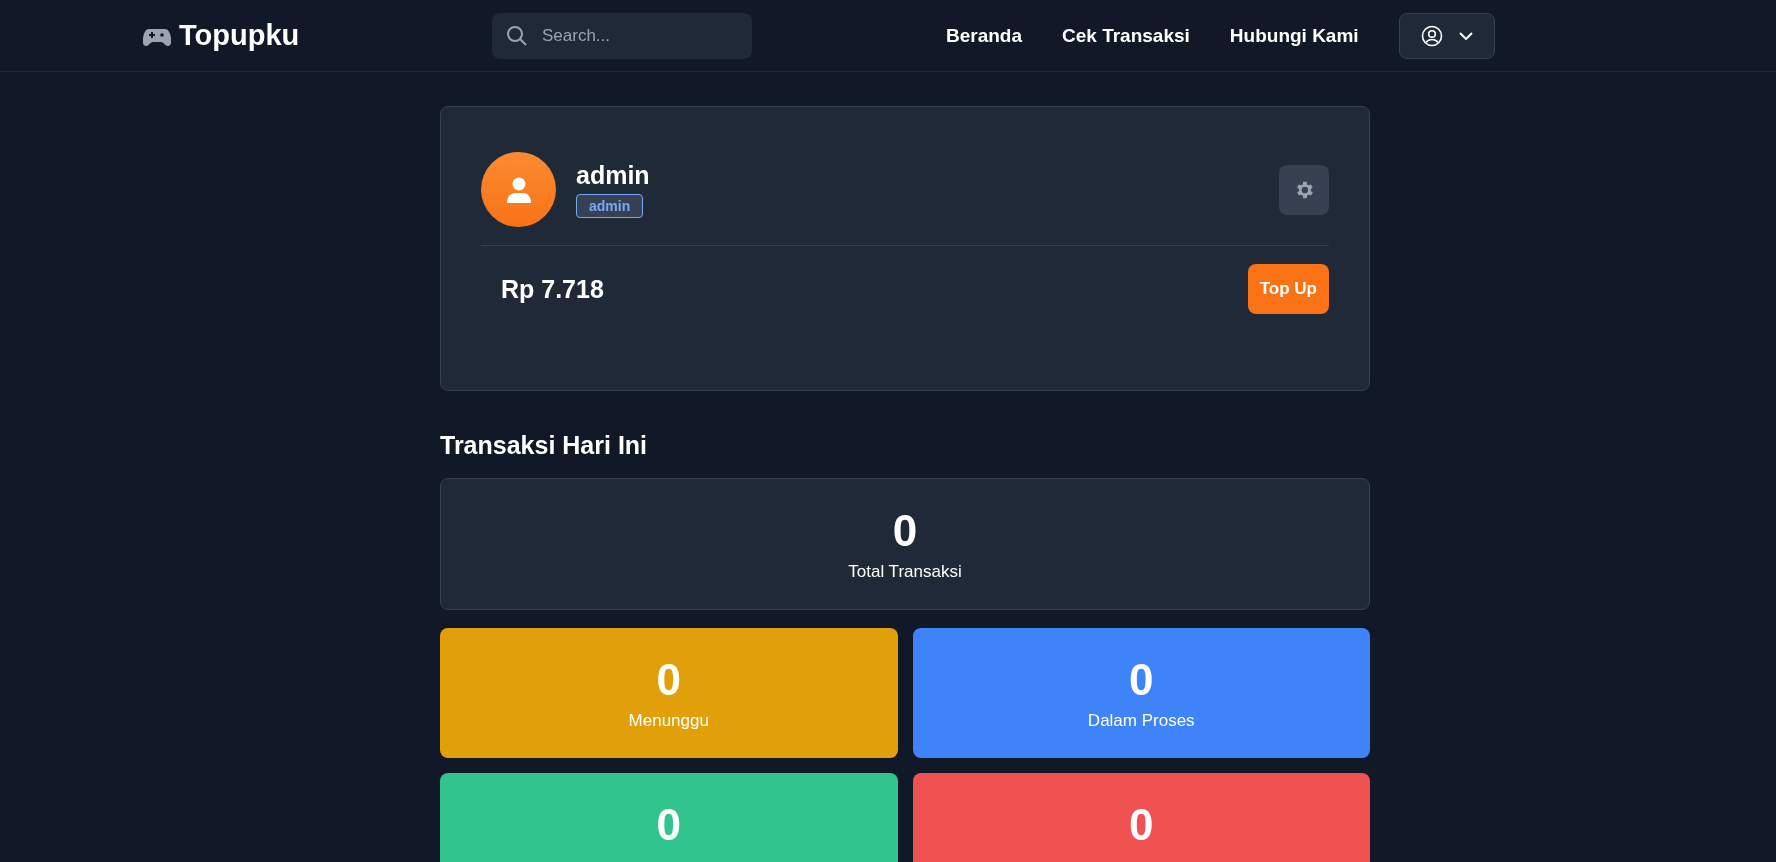 This screenshot has height=862, width=1776. Describe the element at coordinates (668, 721) in the screenshot. I see `stat-label: Menunggu` at that location.